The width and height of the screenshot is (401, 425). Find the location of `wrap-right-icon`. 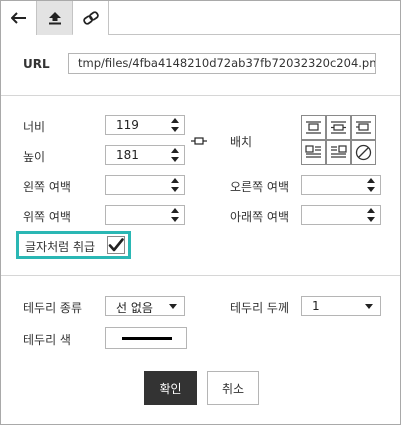

wrap-right-icon is located at coordinates (339, 151).